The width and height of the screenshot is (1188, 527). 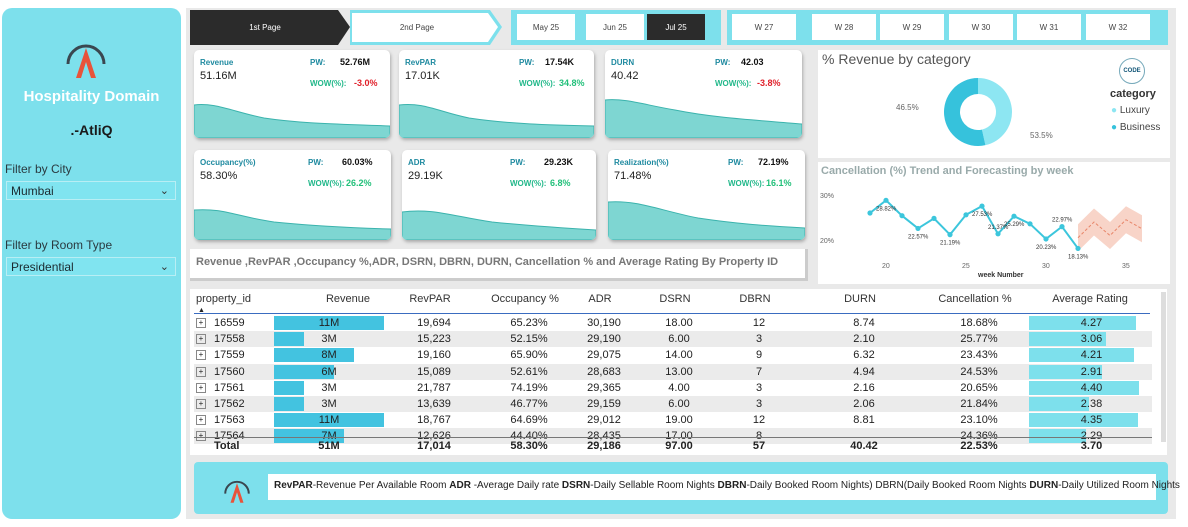 I want to click on trend-data-label: 22.57%, so click(x=918, y=237).